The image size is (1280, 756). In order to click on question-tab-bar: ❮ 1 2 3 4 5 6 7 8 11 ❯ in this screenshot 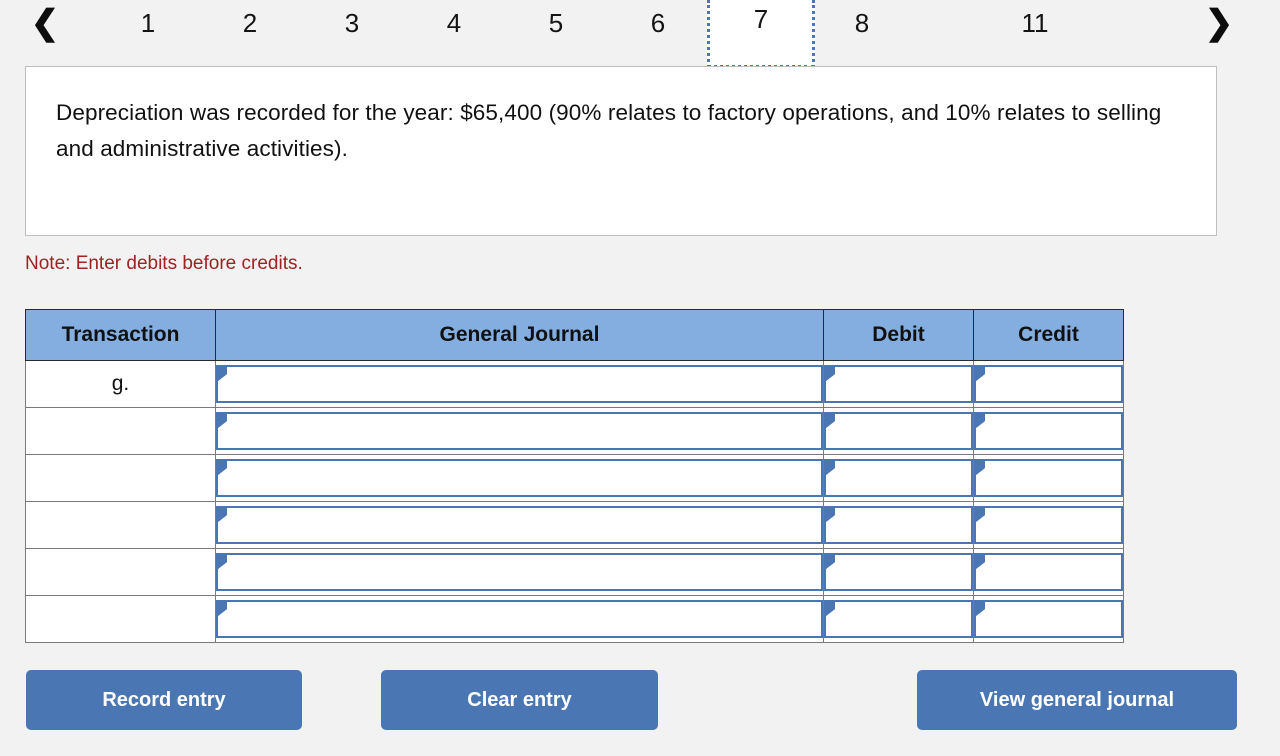, I will do `click(640, 34)`.